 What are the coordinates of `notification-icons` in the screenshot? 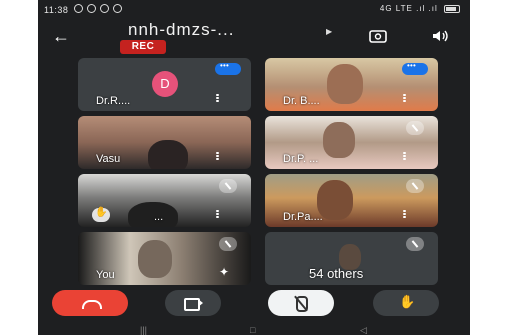 It's located at (98, 8).